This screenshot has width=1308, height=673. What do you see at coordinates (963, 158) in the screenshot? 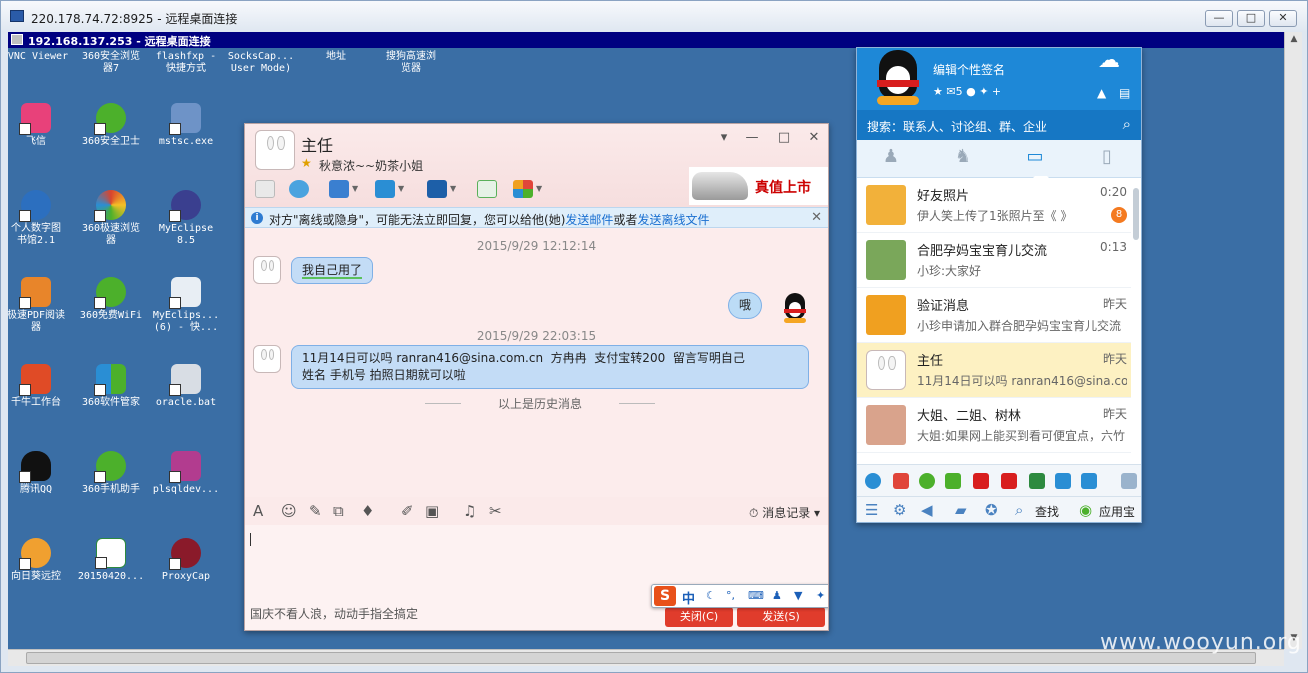
I see `tab-groups-icon: ♞` at bounding box center [963, 158].